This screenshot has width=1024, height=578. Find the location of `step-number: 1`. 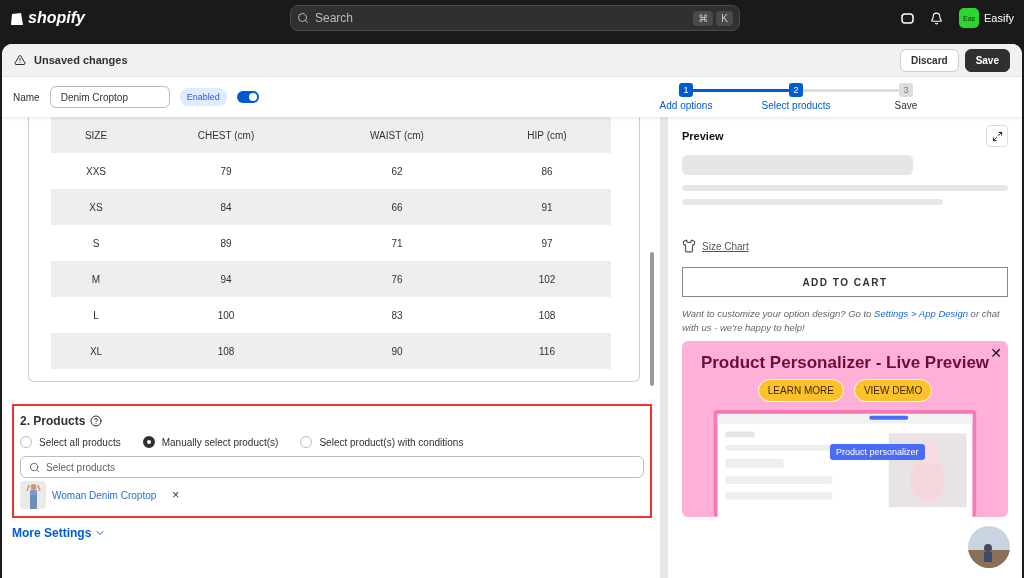

step-number: 1 is located at coordinates (686, 90).